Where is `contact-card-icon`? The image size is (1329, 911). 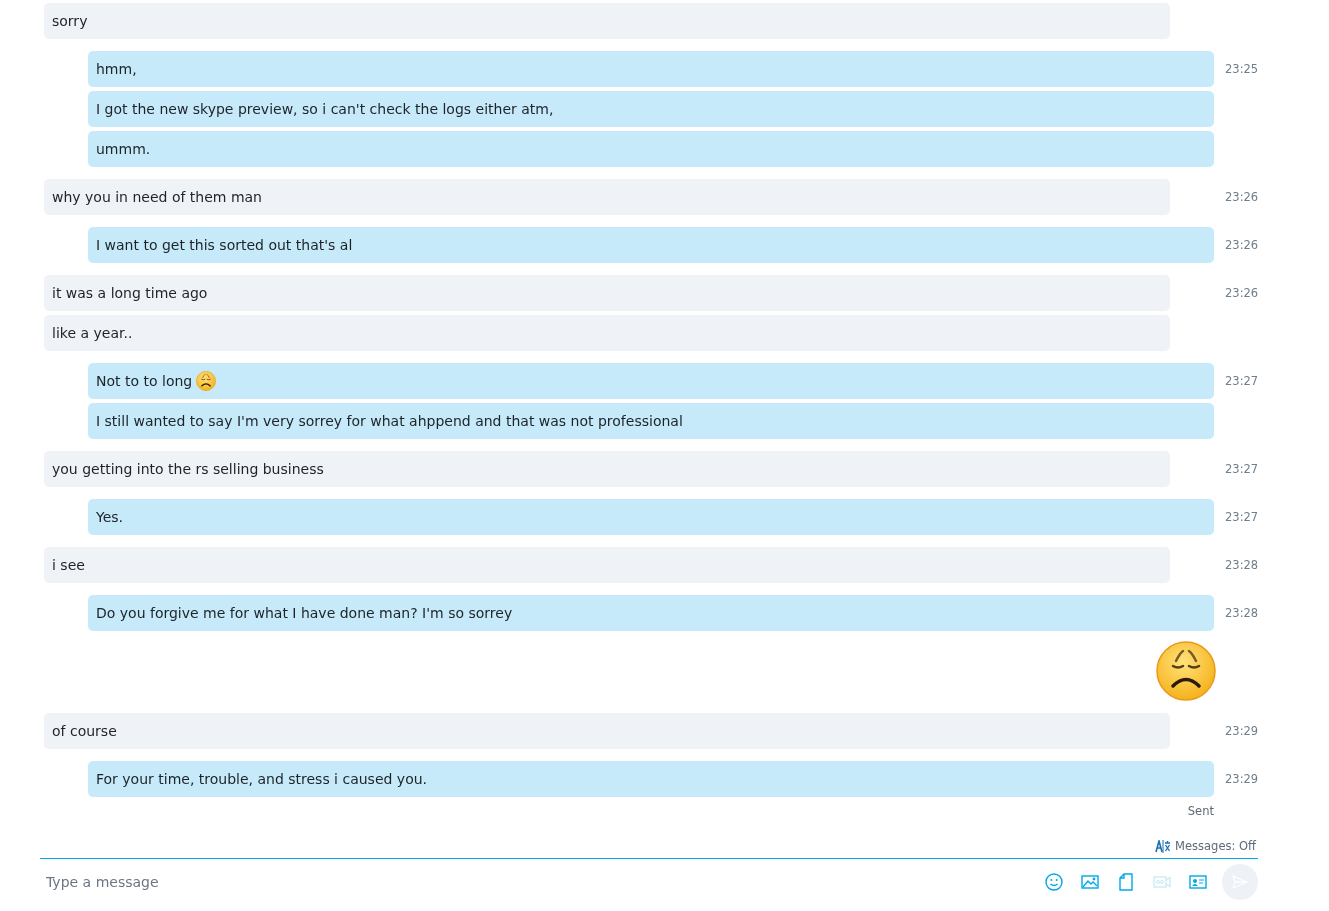 contact-card-icon is located at coordinates (1198, 882).